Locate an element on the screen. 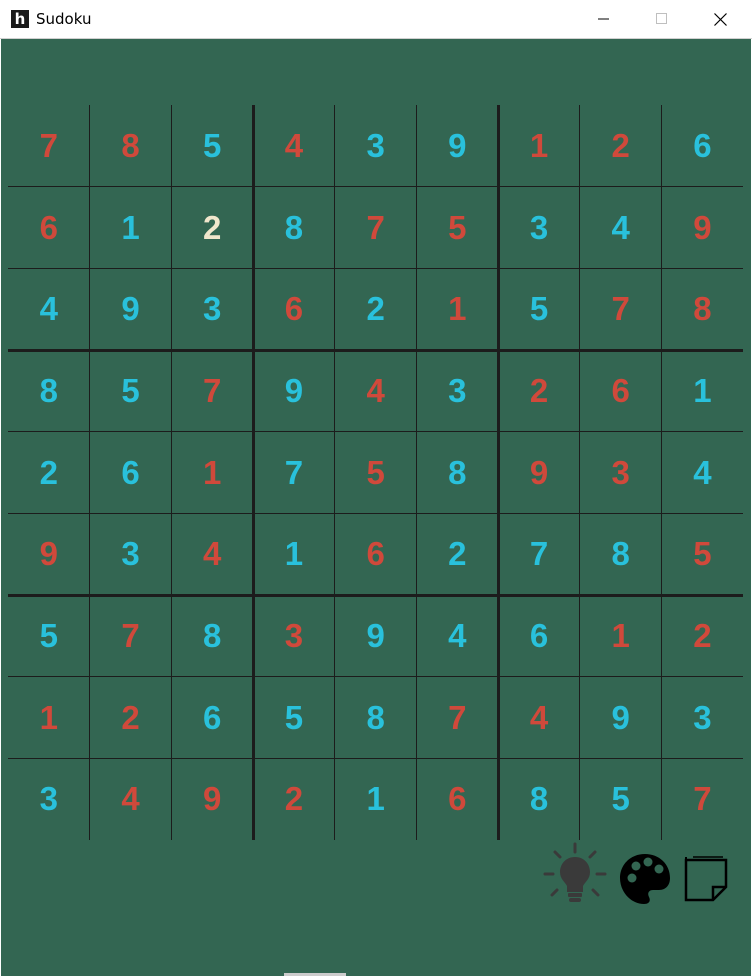 This screenshot has width=752, height=977. sudoku-cell-r3c7: 5 is located at coordinates (539, 309).